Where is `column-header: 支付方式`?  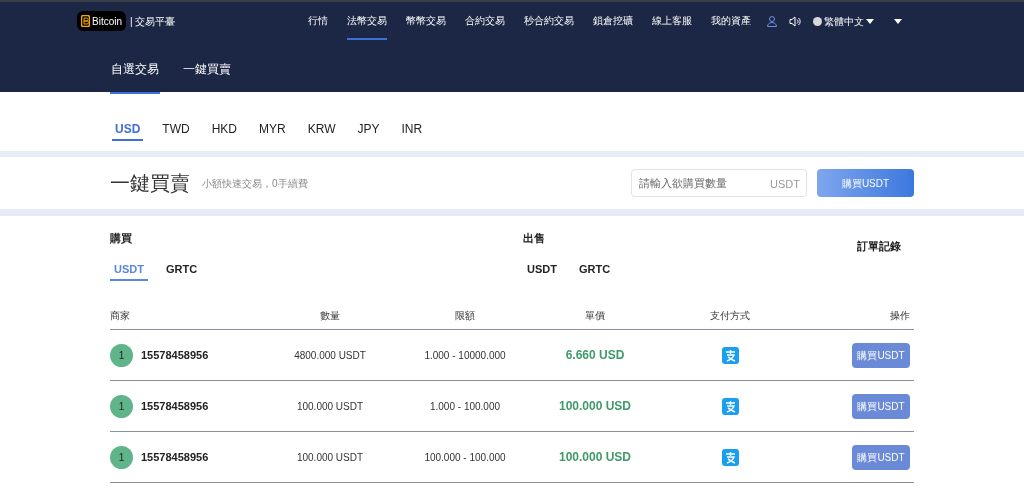 column-header: 支付方式 is located at coordinates (730, 316).